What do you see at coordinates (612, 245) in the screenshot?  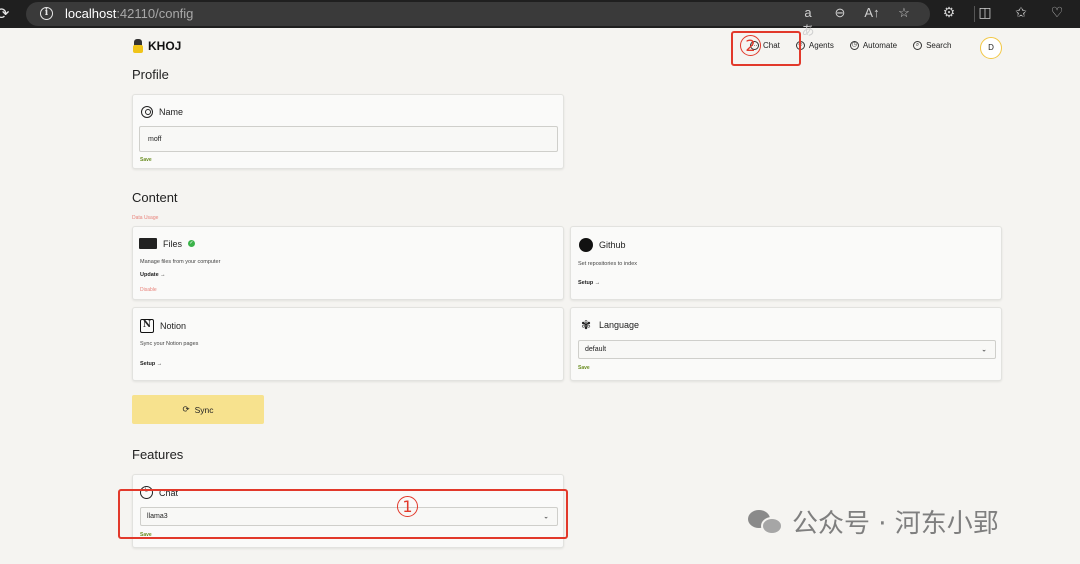 I see `github-card-label: Github` at bounding box center [612, 245].